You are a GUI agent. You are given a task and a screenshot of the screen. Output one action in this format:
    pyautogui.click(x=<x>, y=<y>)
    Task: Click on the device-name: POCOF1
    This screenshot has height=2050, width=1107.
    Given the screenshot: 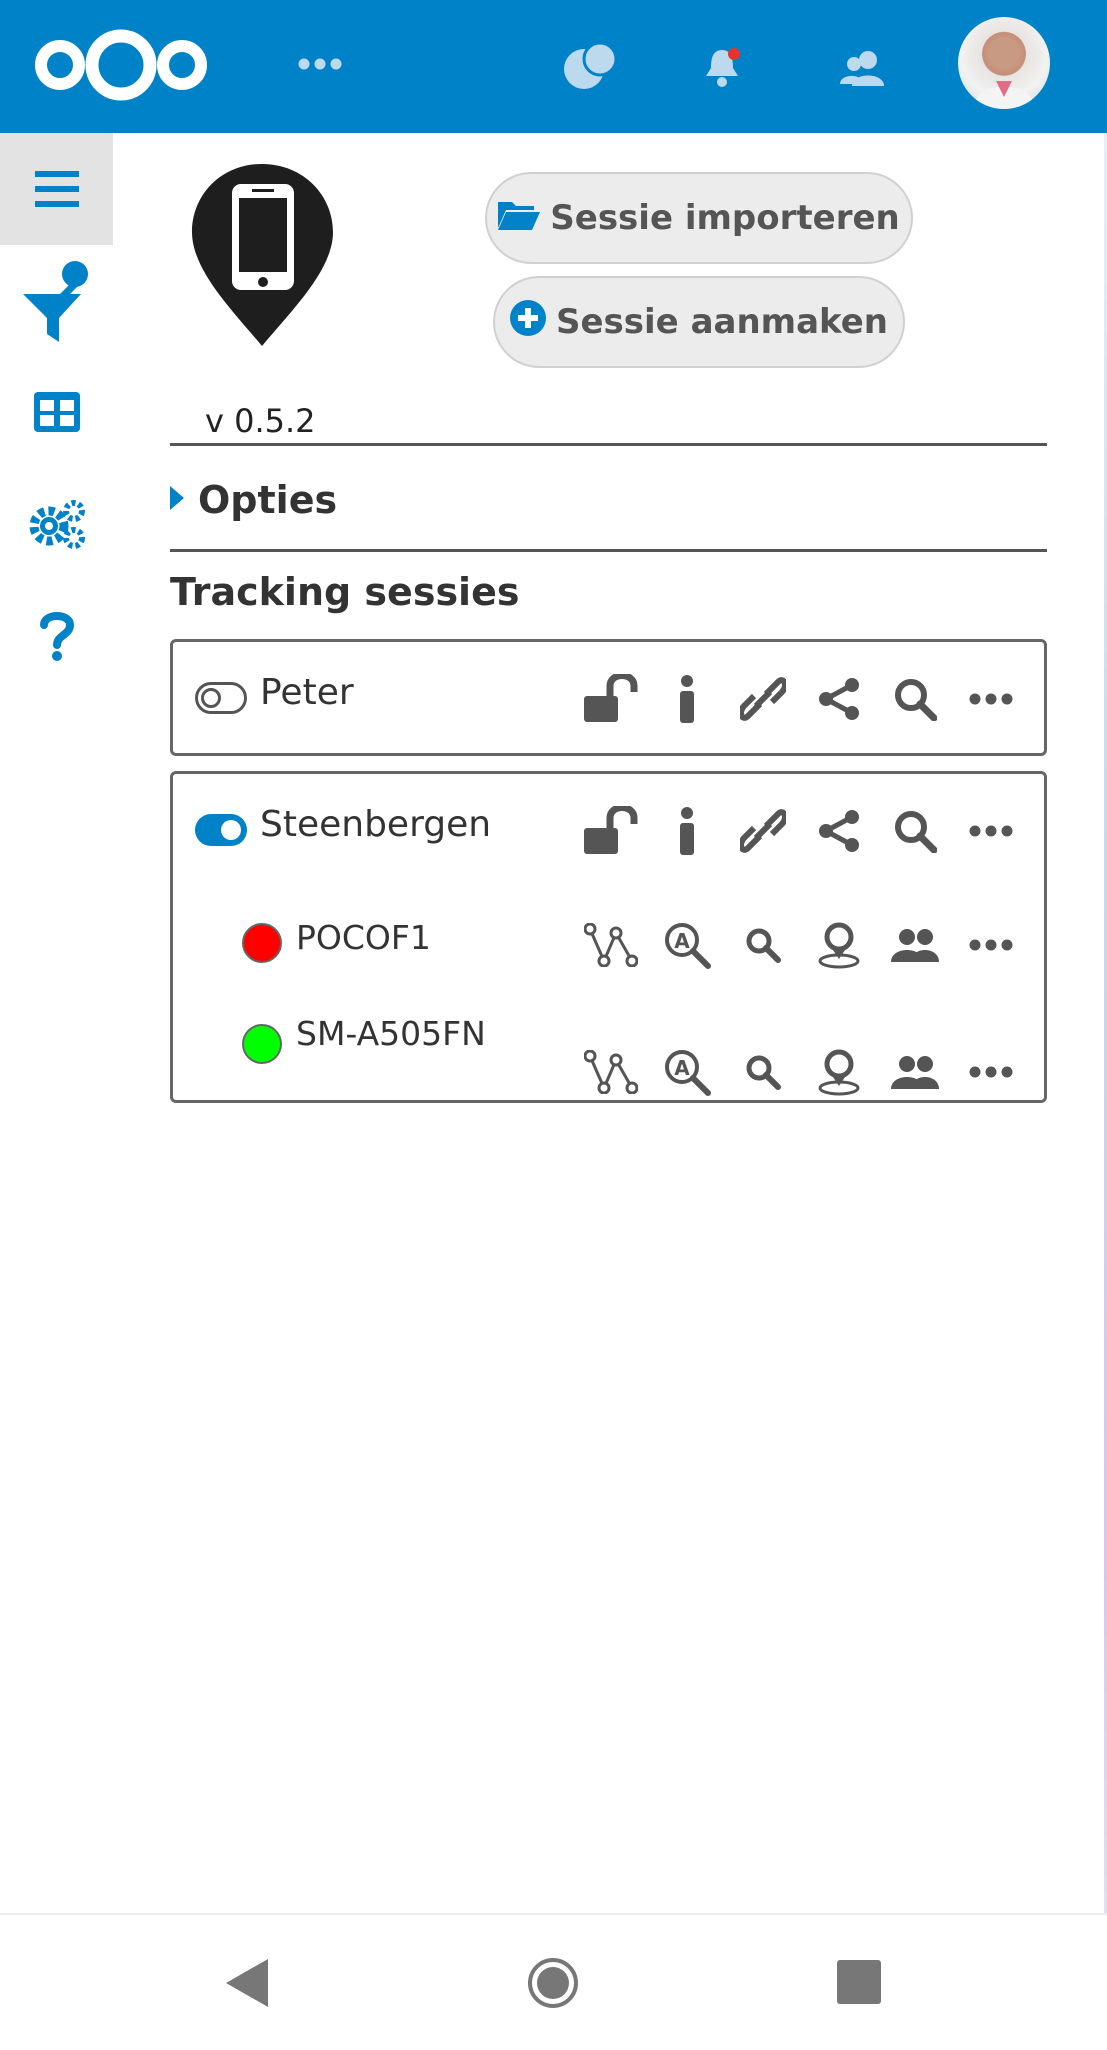 What is the action you would take?
    pyautogui.click(x=363, y=937)
    